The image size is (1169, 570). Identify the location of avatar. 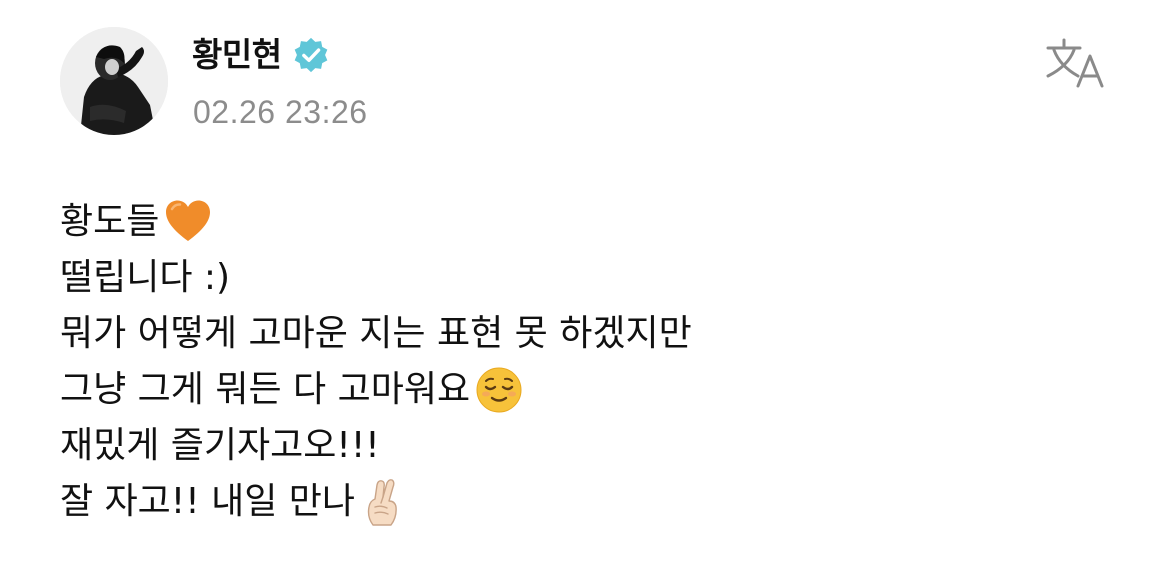
(114, 81).